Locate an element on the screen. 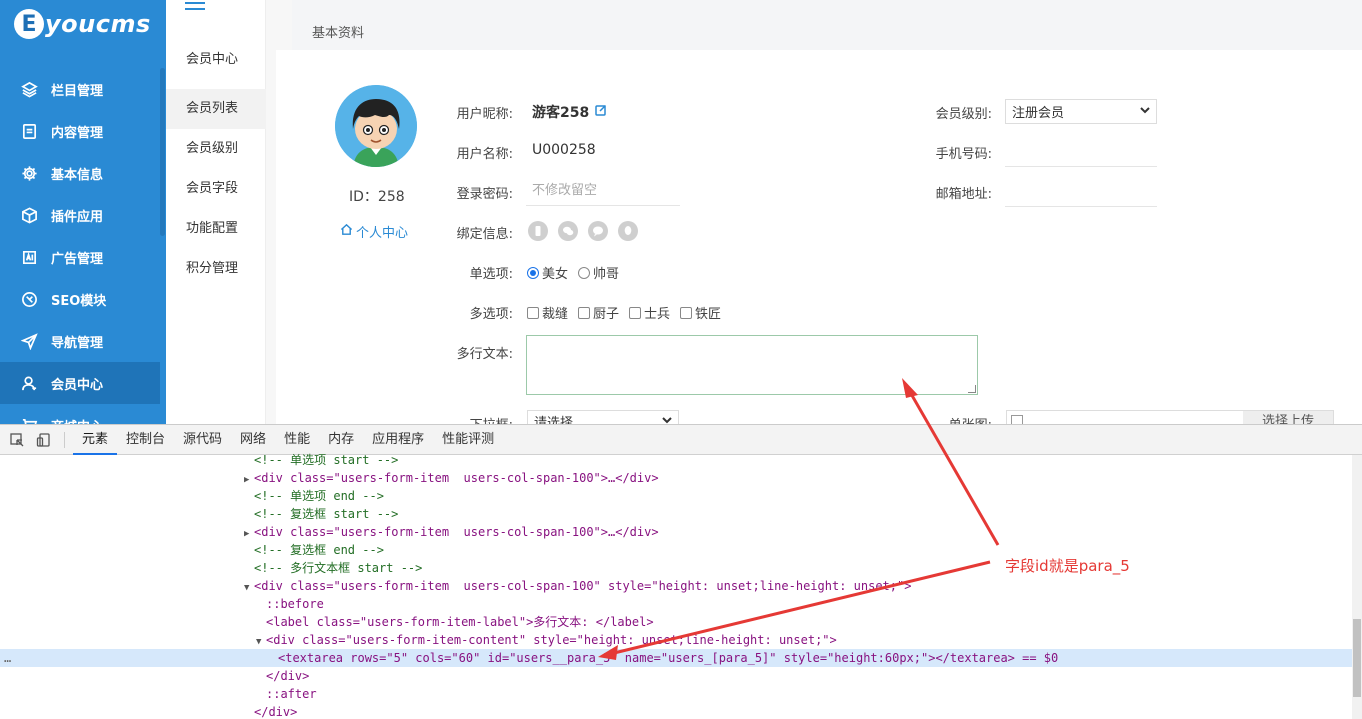 This screenshot has width=1362, height=719. dom-line: <!-- 单选项 start --> is located at coordinates (676, 460).